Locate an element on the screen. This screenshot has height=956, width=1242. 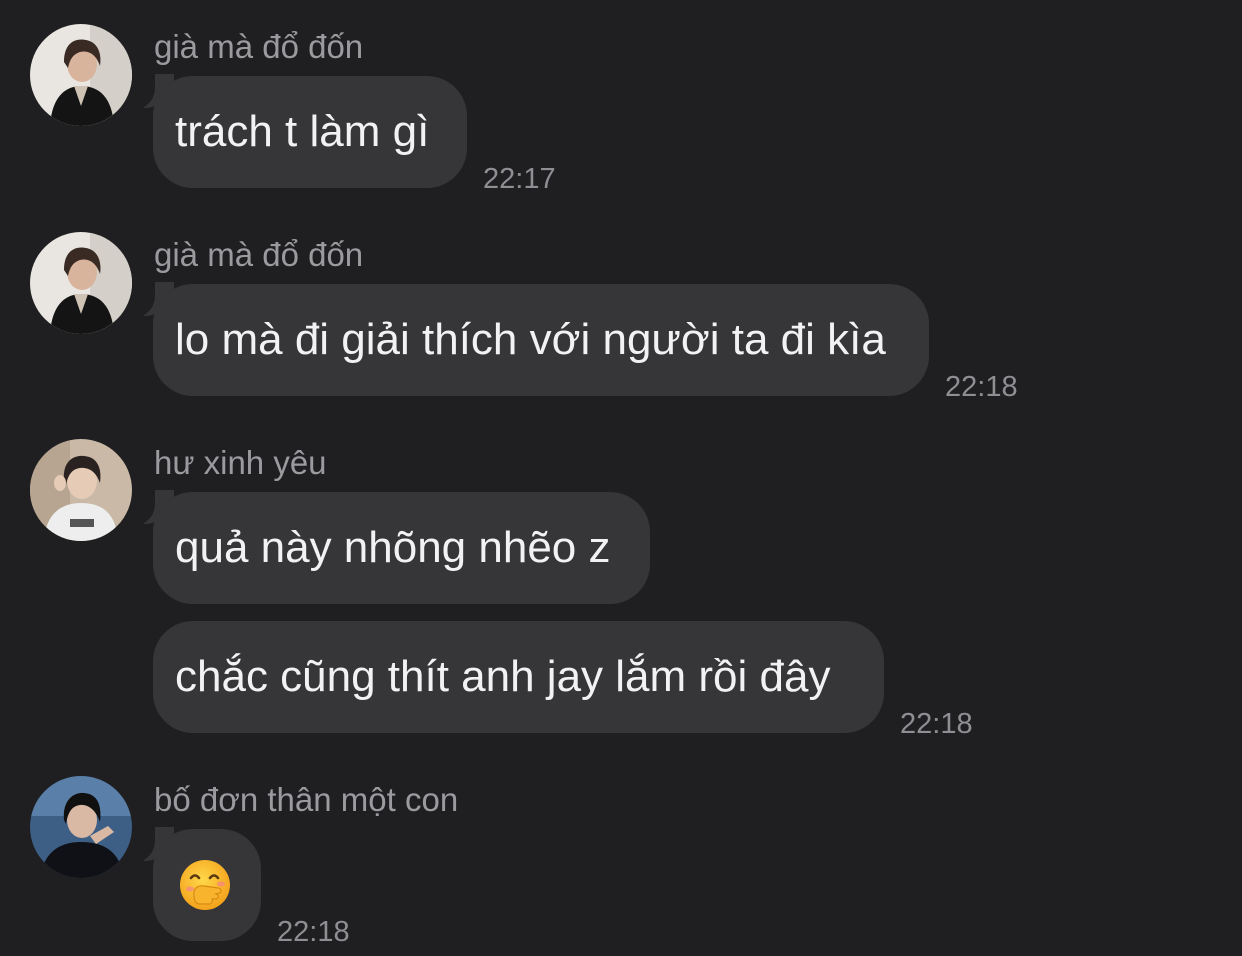
sender-name: bố đơn thân một con is located at coordinates (306, 799).